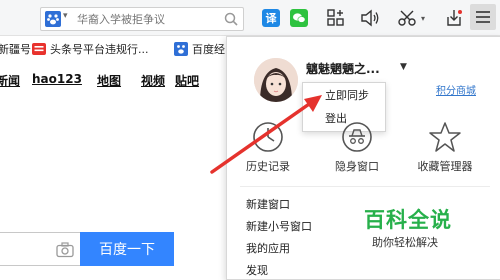  I want to click on history-button: 历史记录, so click(268, 150).